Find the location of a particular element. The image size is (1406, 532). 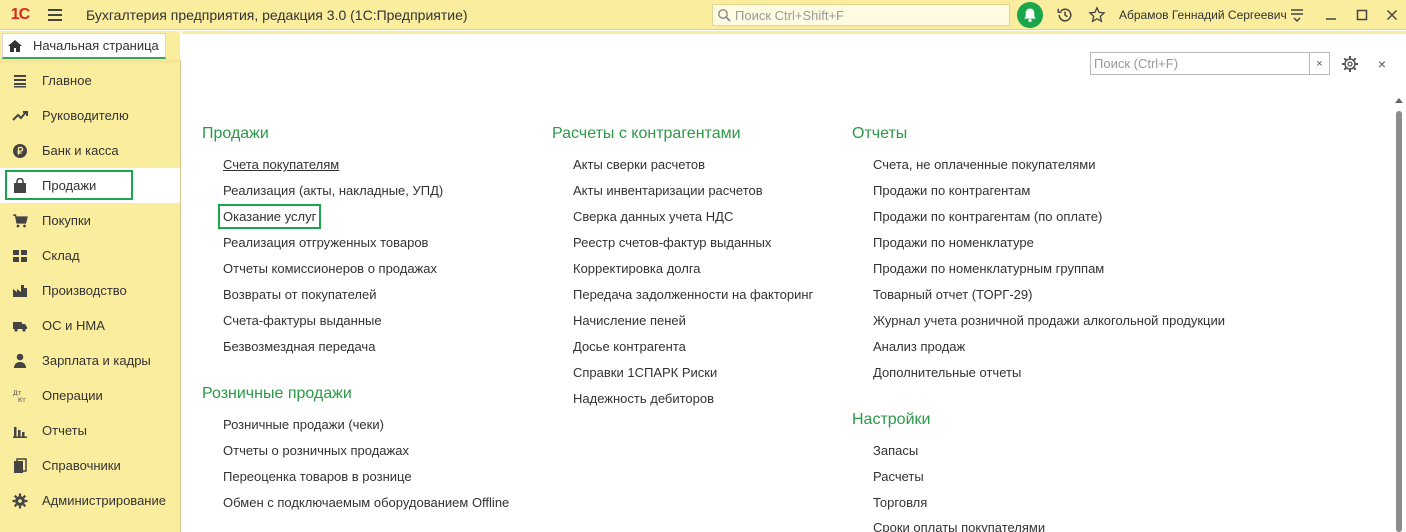

current-user: Абрамов Геннадий Сергеевич is located at coordinates (1203, 15).